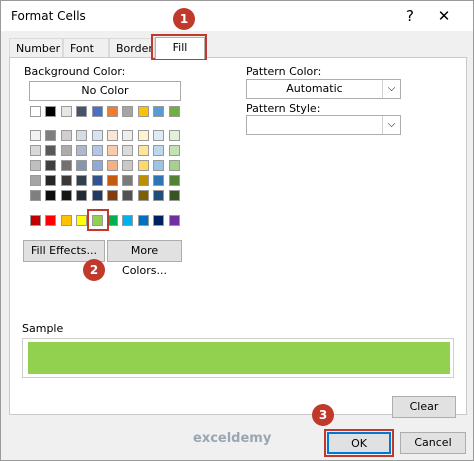 The width and height of the screenshot is (474, 461). What do you see at coordinates (359, 443) in the screenshot?
I see `highlight-ok-button` at bounding box center [359, 443].